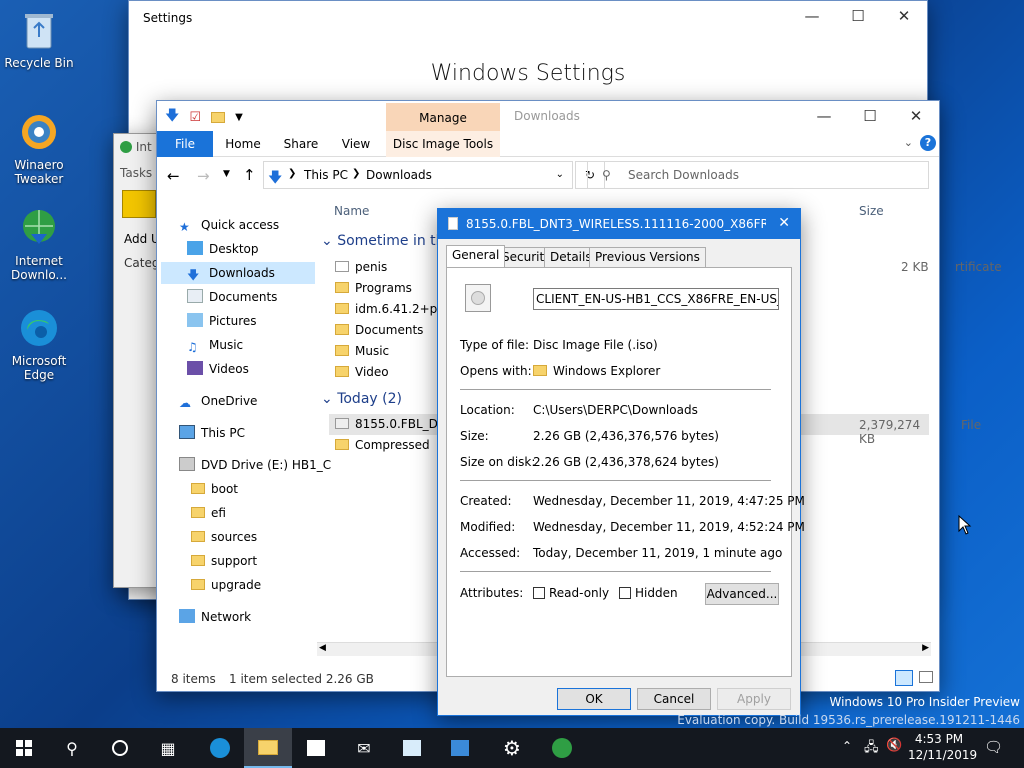 The width and height of the screenshot is (1024, 768). I want to click on properties-check-icon: ☑, so click(195, 117).